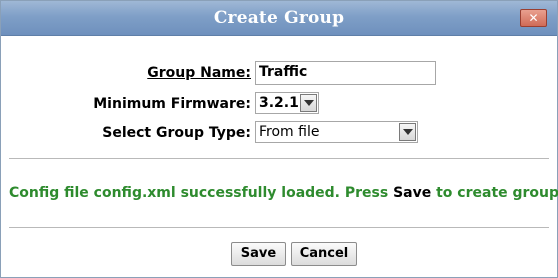  Describe the element at coordinates (279, 158) in the screenshot. I see `divider-top` at that location.